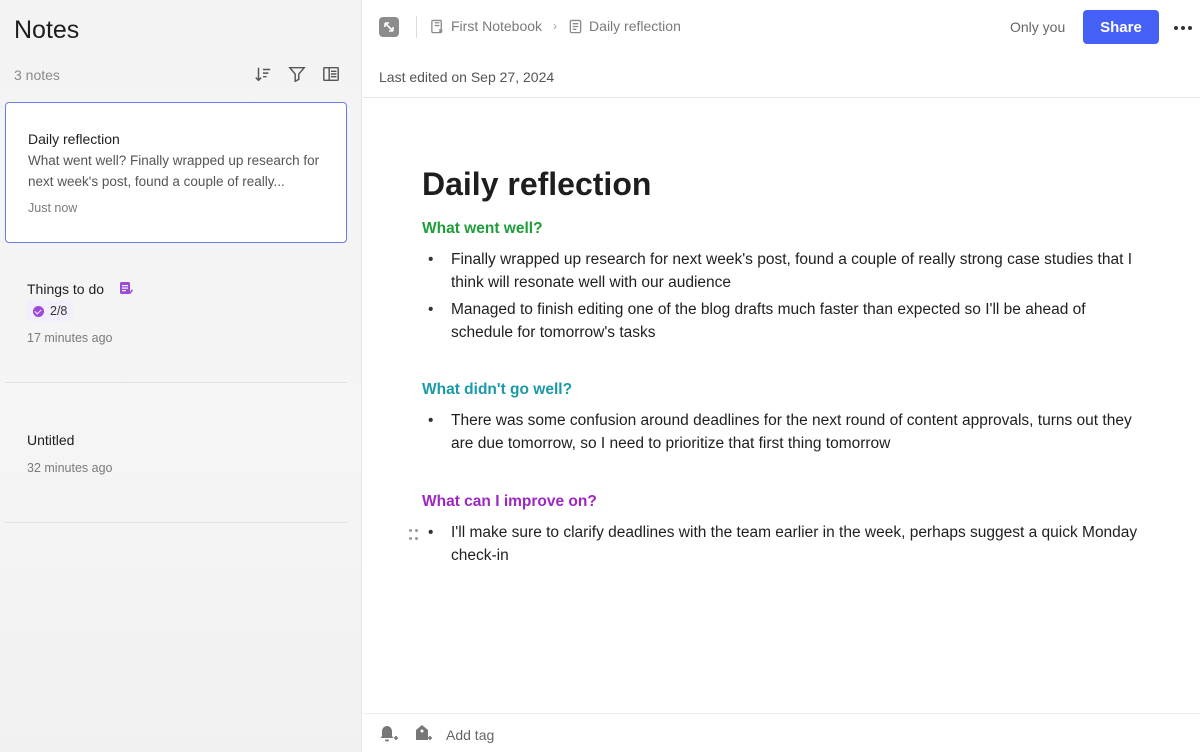  I want to click on task-progress-badge: 2/8, so click(50, 311).